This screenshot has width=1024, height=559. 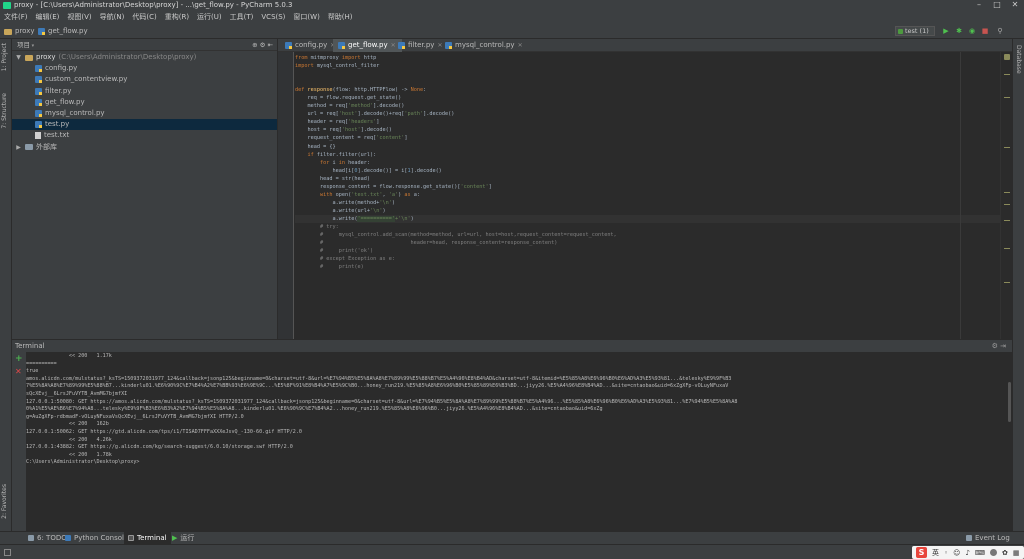 I want to click on python-console-tool-tab: Python Console, so click(x=96, y=538).